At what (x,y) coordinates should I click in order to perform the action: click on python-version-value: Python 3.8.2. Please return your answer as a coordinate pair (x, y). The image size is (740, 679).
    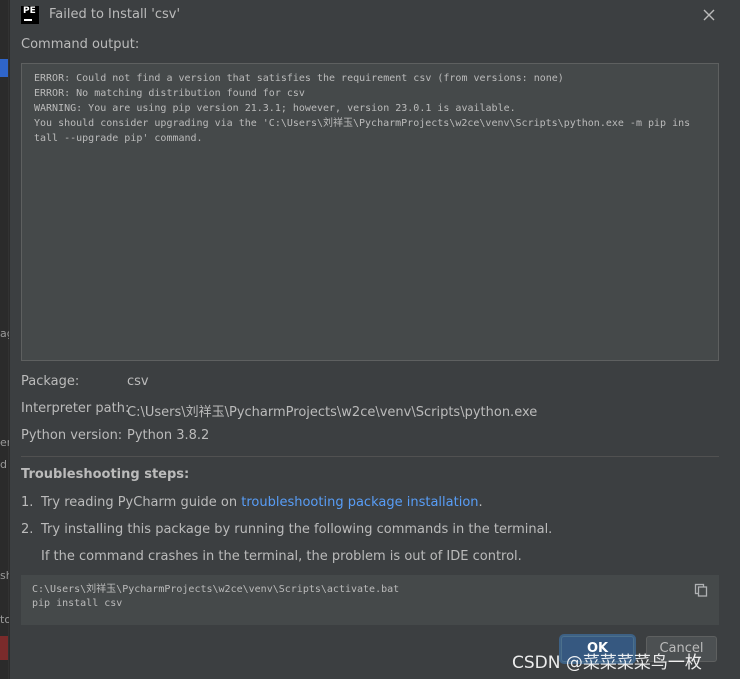
    Looking at the image, I should click on (168, 435).